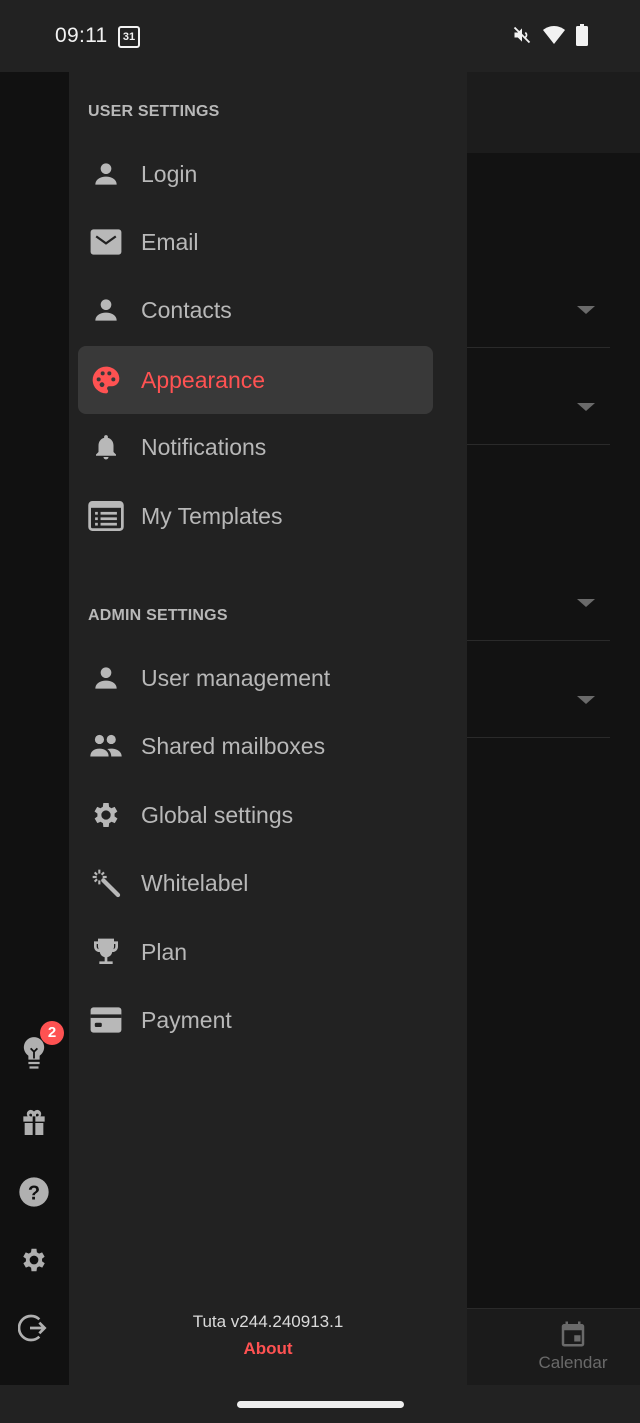 This screenshot has height=1423, width=640. Describe the element at coordinates (106, 815) in the screenshot. I see `gear-icon` at that location.